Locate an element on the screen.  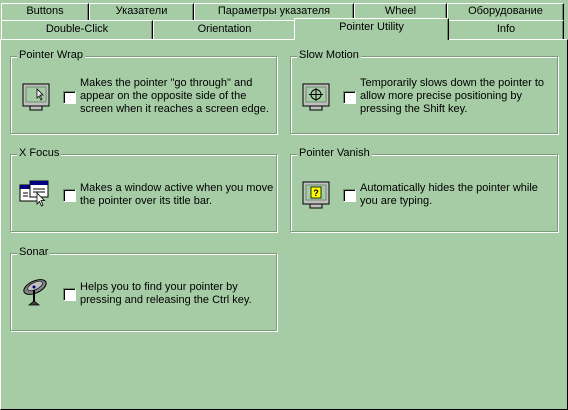
pointer-wrap-icon is located at coordinates (37, 97).